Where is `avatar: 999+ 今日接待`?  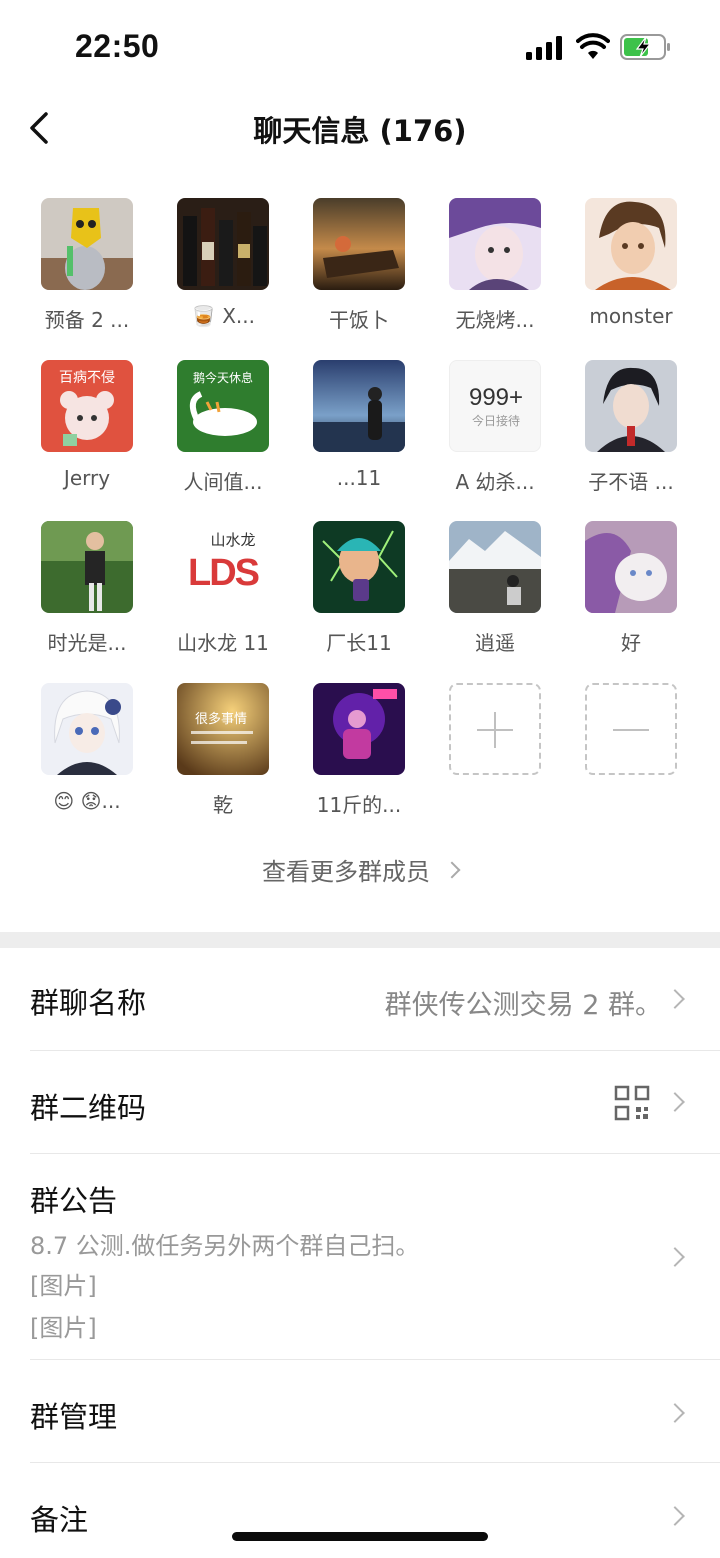 avatar: 999+ 今日接待 is located at coordinates (495, 406).